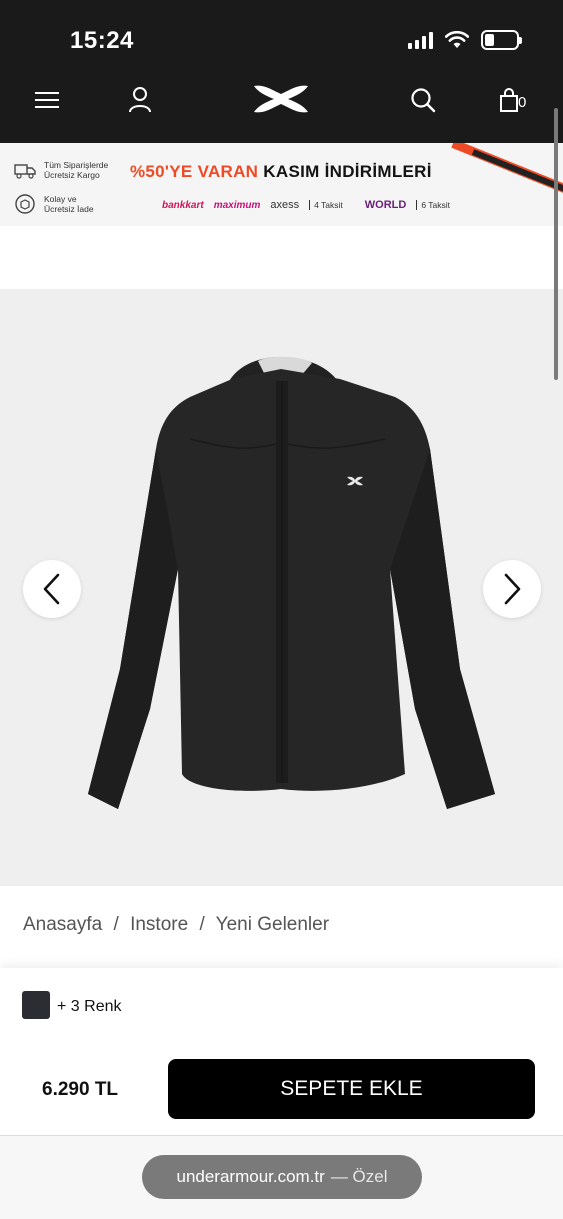 Image resolution: width=563 pixels, height=1219 pixels. I want to click on free-return-info: Kolay ve Ücretsiz İade, so click(54, 204).